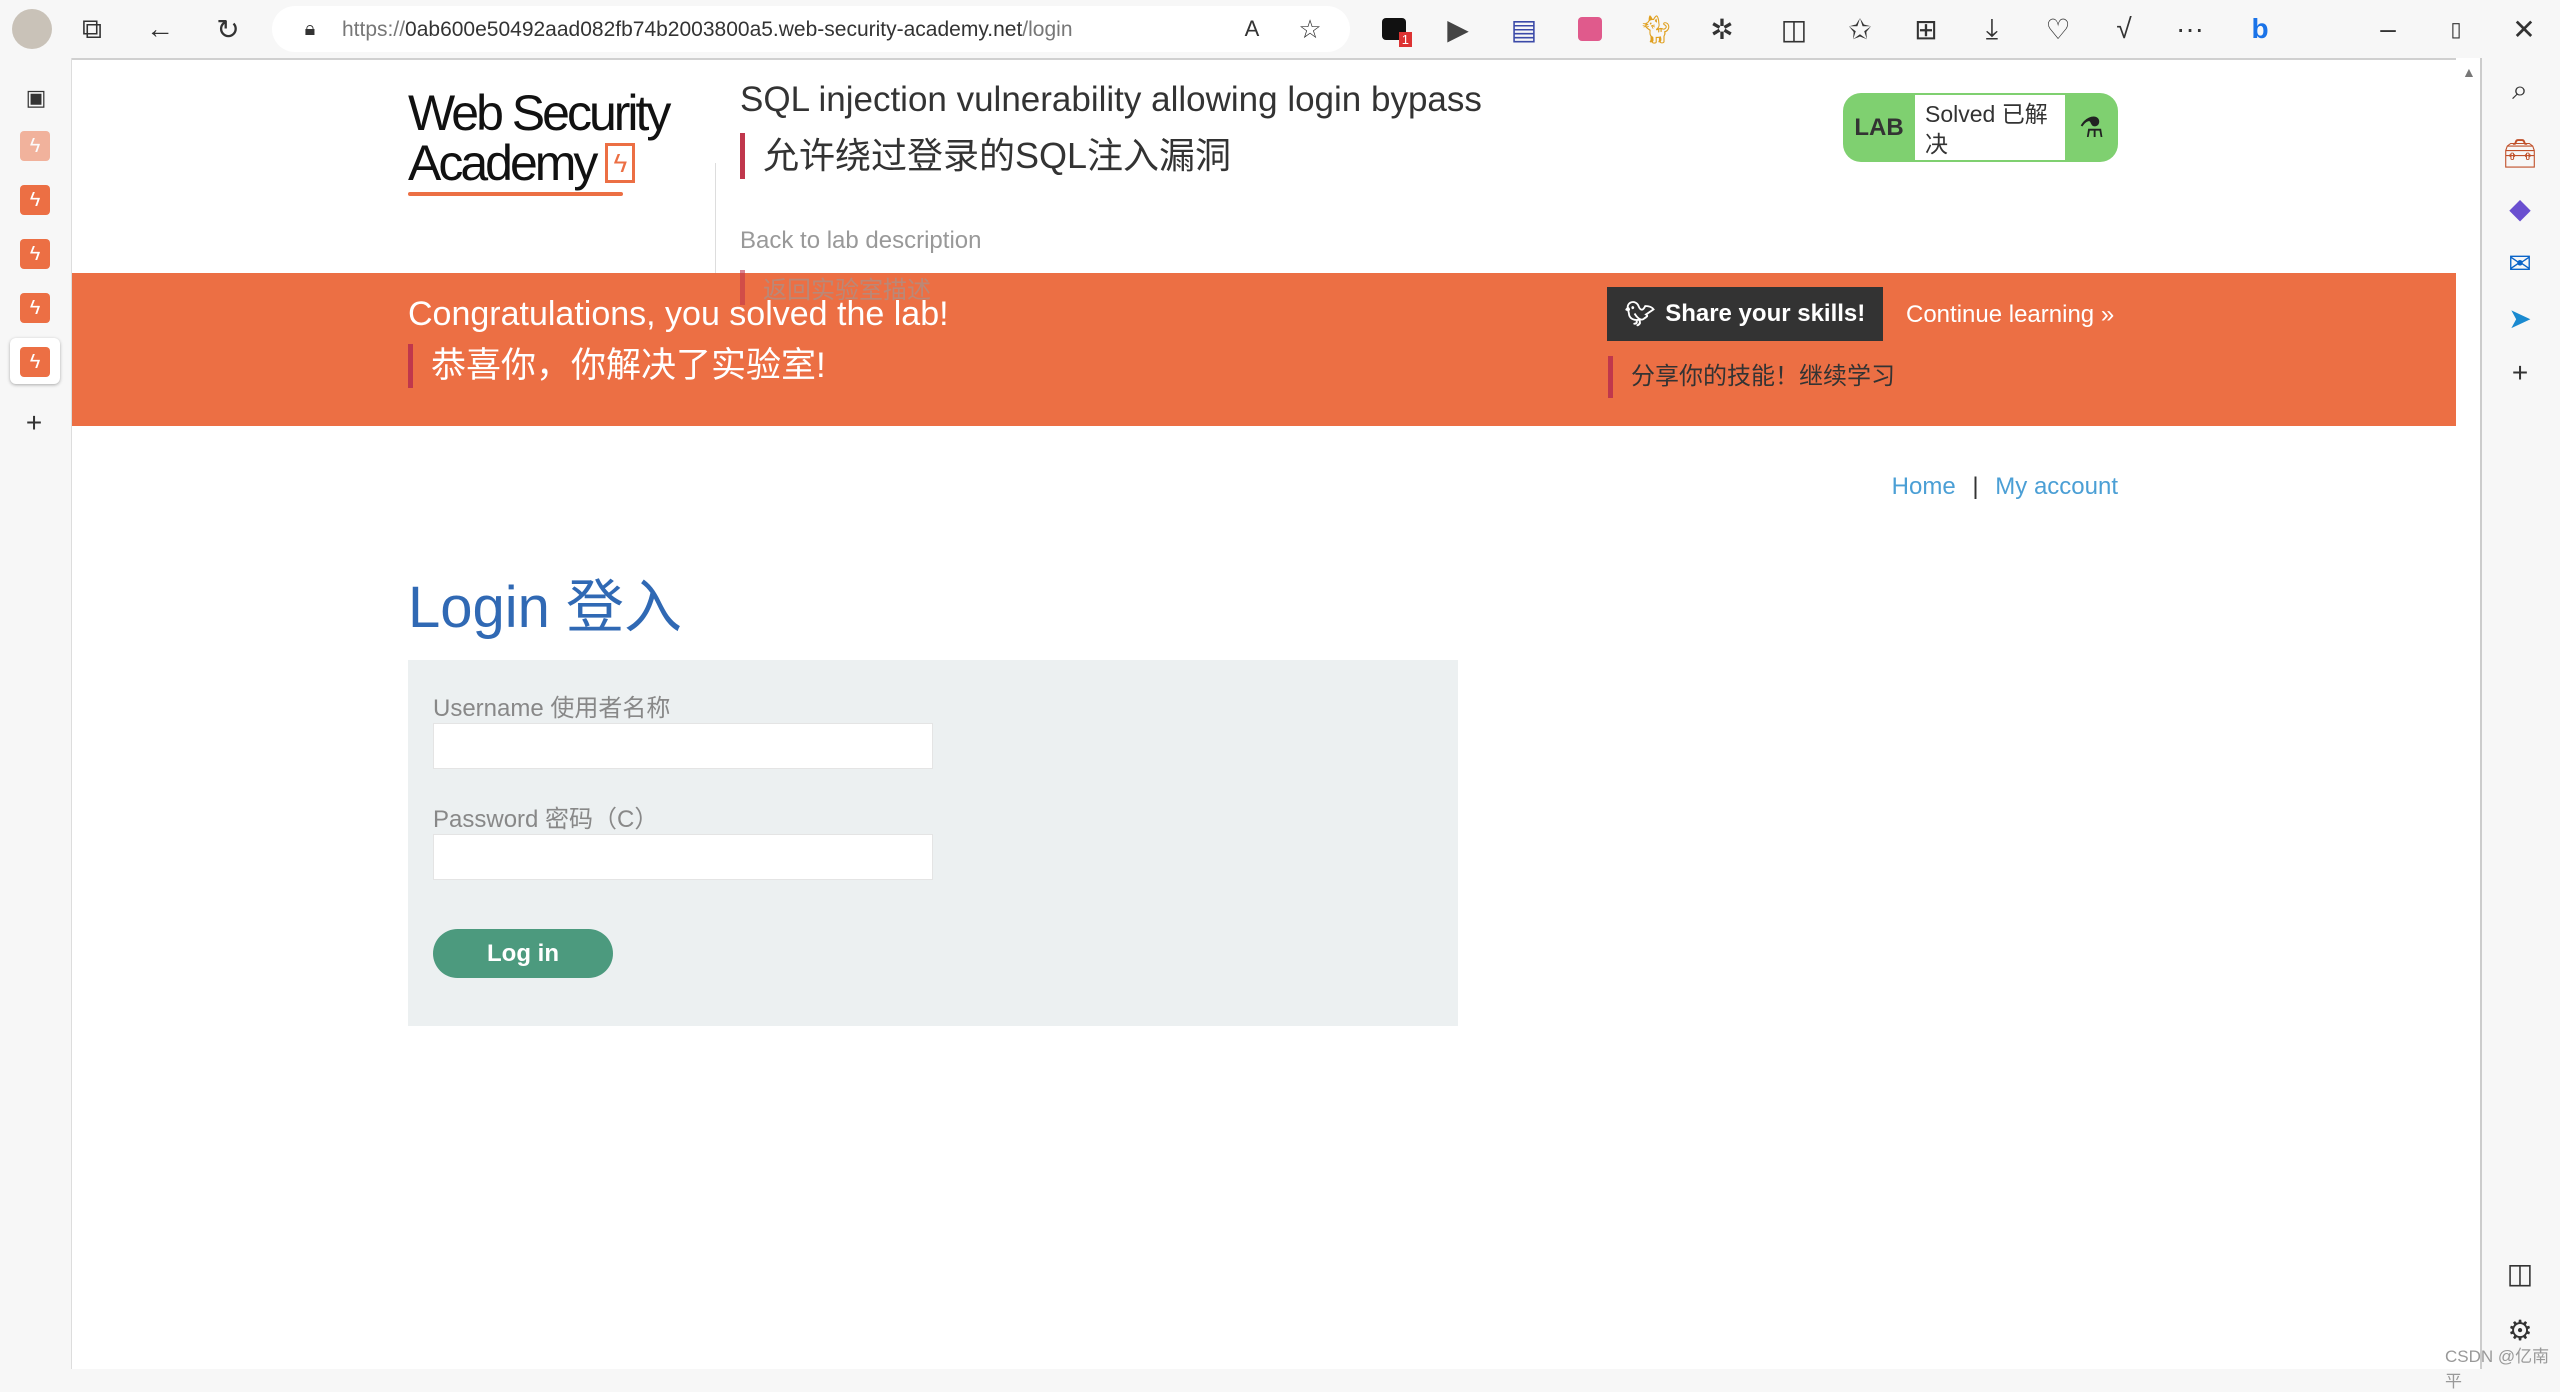  What do you see at coordinates (552, 708) in the screenshot?
I see `username-label: Username 使用者名称` at bounding box center [552, 708].